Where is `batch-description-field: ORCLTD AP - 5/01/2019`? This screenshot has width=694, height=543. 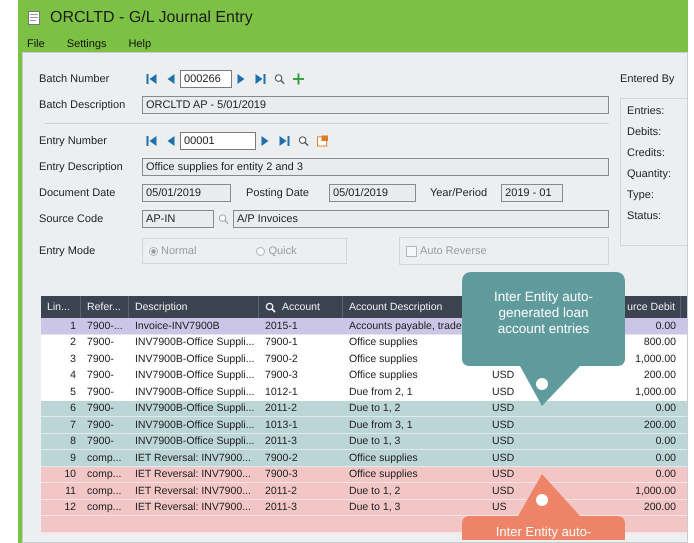
batch-description-field: ORCLTD AP - 5/01/2019 is located at coordinates (375, 105).